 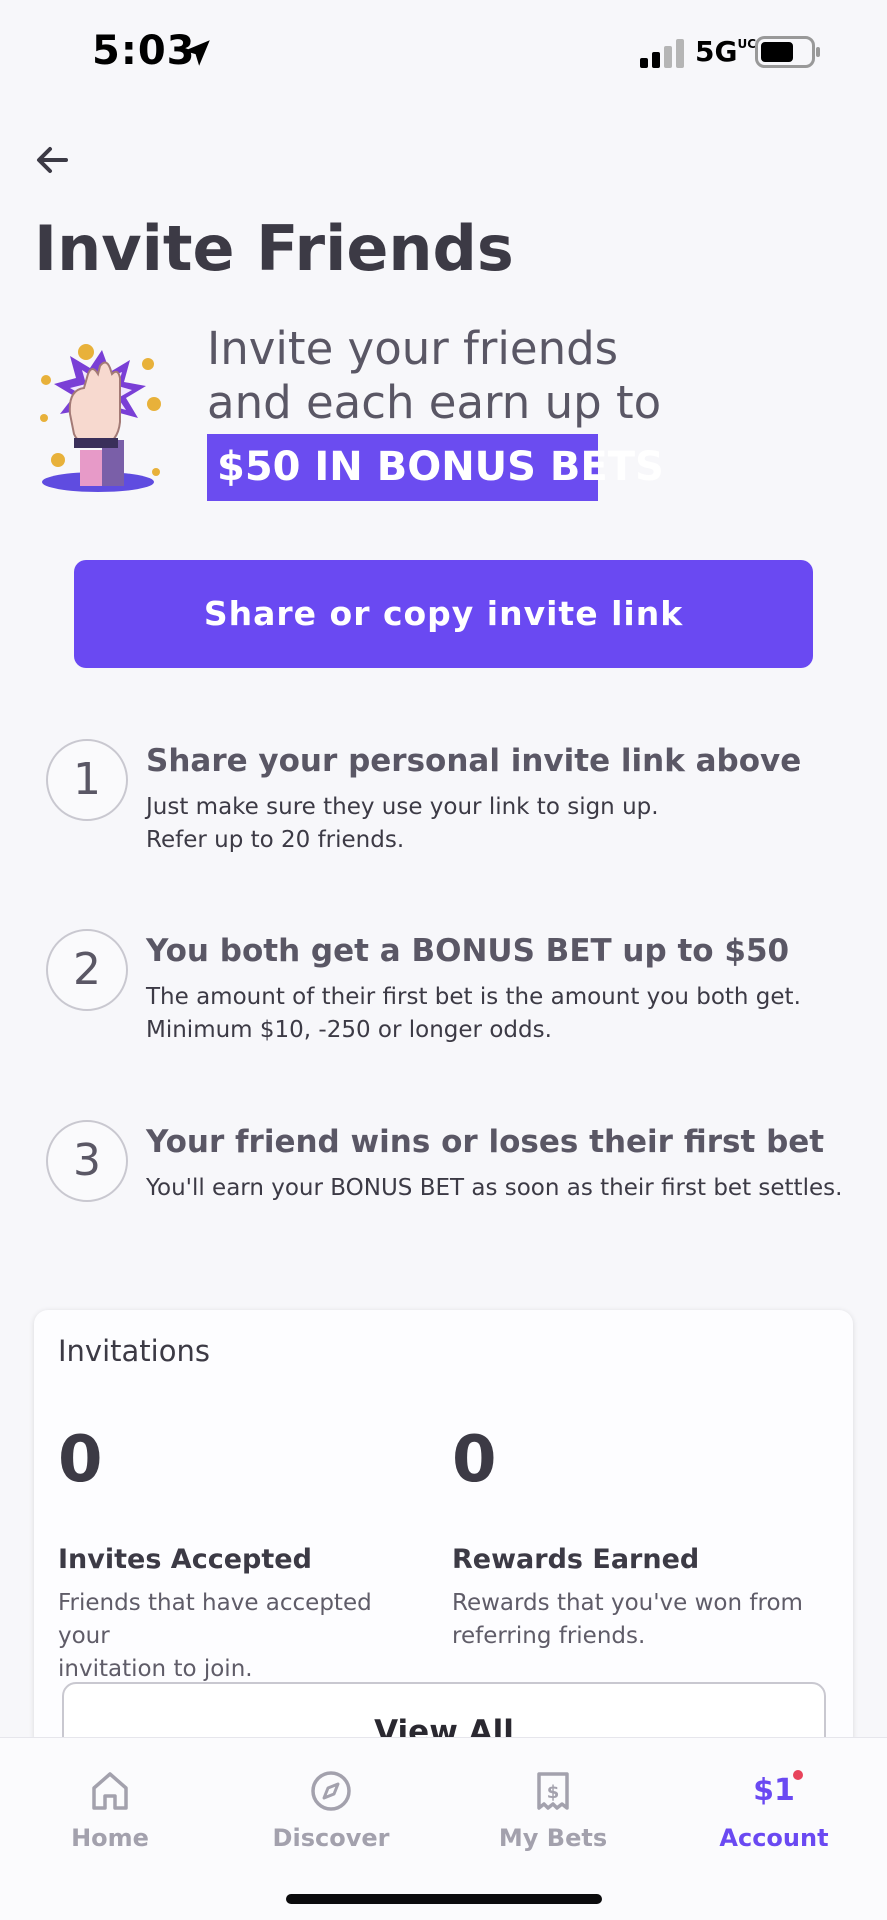 I want to click on hand-coins-illustration, so click(x=100, y=418).